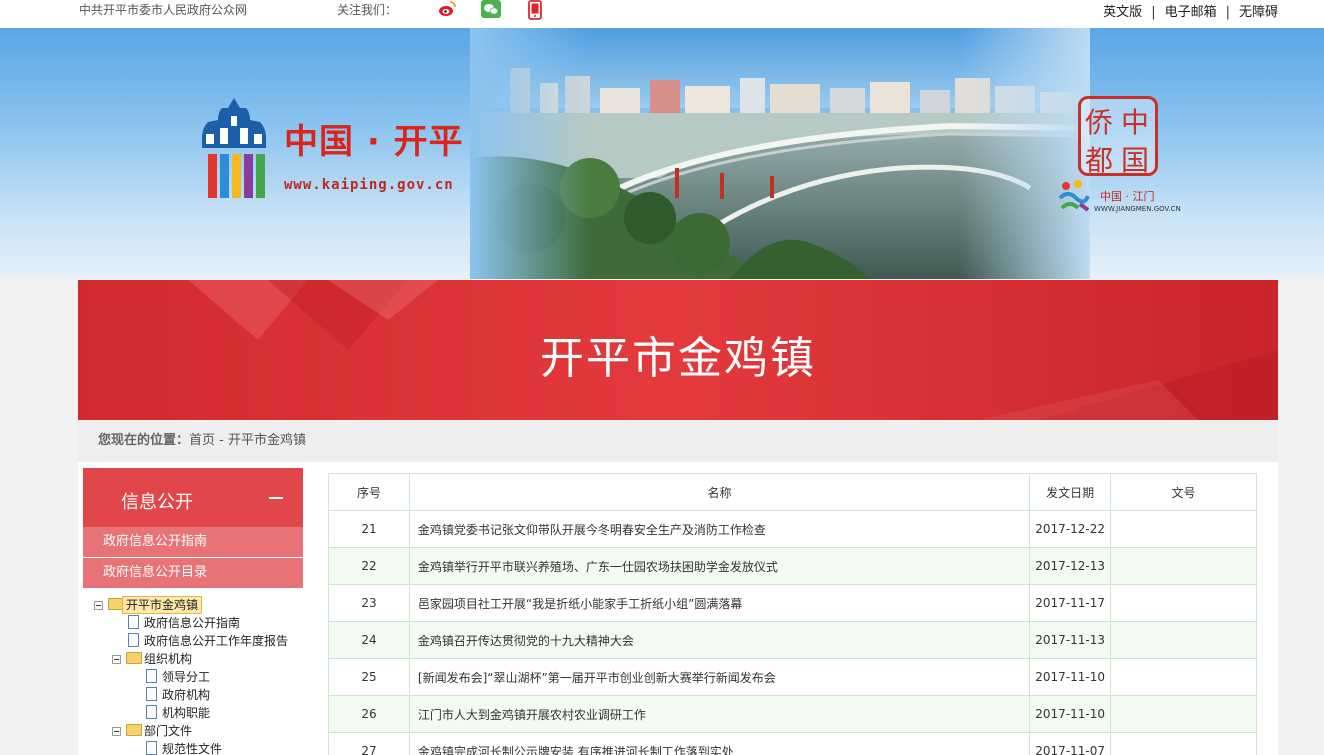  Describe the element at coordinates (374, 138) in the screenshot. I see `logo-title: 中国 · 开平` at that location.